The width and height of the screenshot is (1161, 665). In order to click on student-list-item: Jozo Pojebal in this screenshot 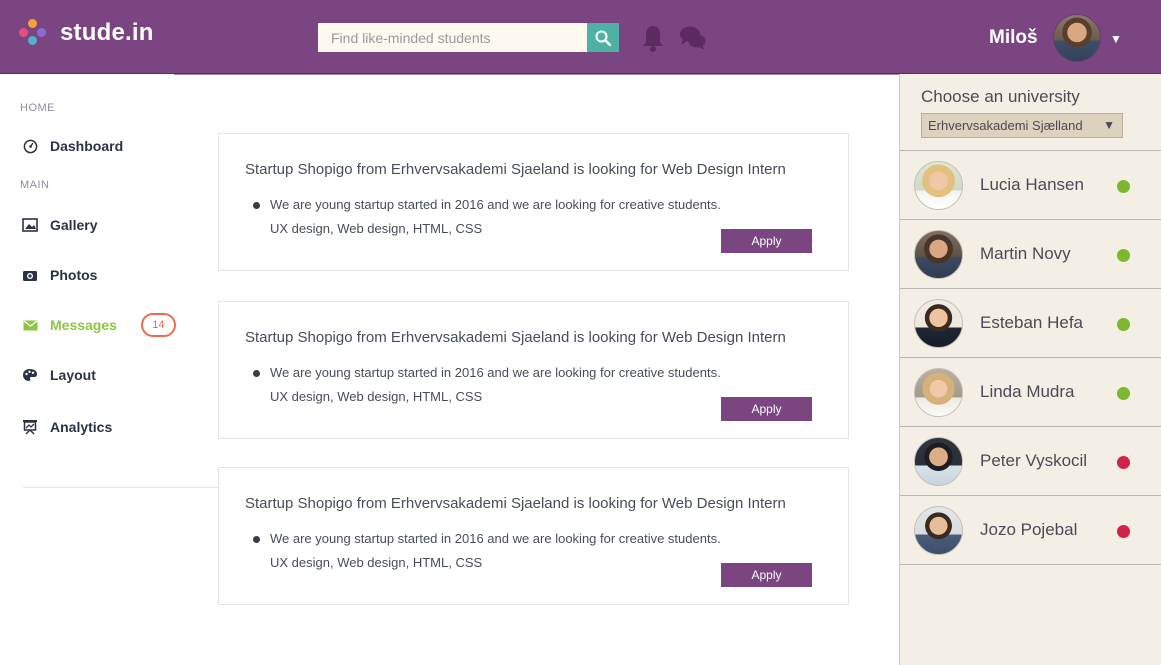, I will do `click(1030, 530)`.